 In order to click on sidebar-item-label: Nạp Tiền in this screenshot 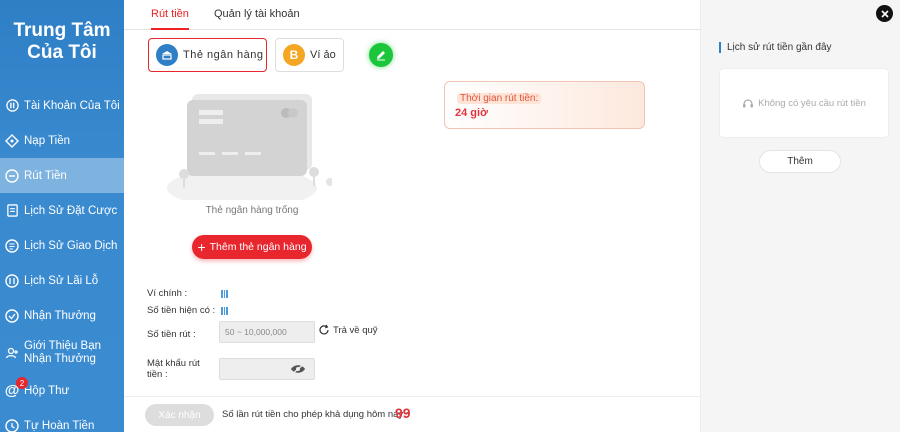, I will do `click(47, 140)`.